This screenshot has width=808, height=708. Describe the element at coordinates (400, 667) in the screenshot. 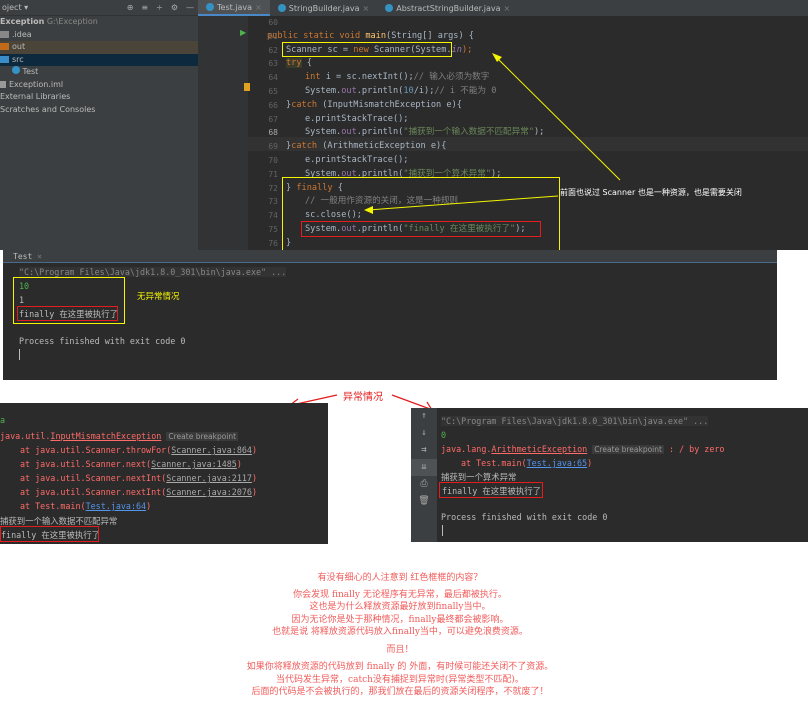

I see `note-line: 如果你将释放资源的代码放到 finally 的 外面，有时候可能还关闭不了资源。` at that location.